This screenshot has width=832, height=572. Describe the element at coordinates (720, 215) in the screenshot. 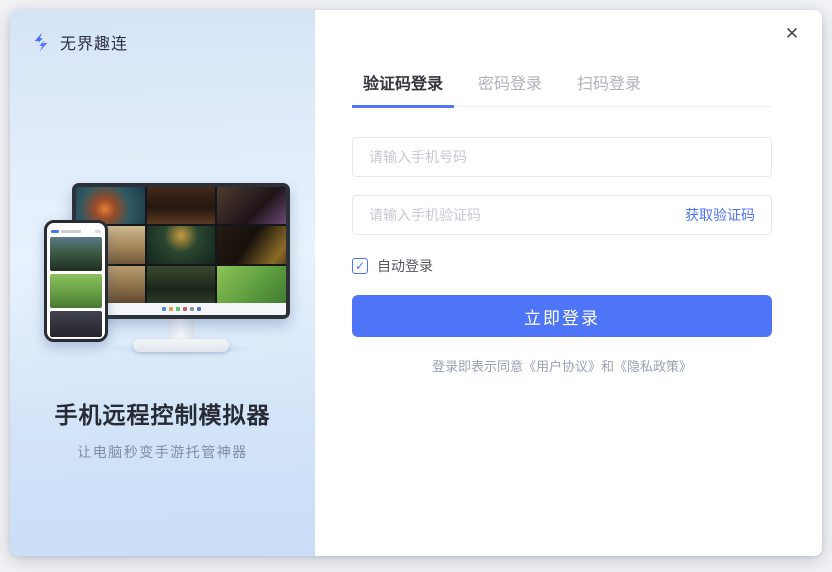

I see `get-code-button: 获取验证码` at that location.